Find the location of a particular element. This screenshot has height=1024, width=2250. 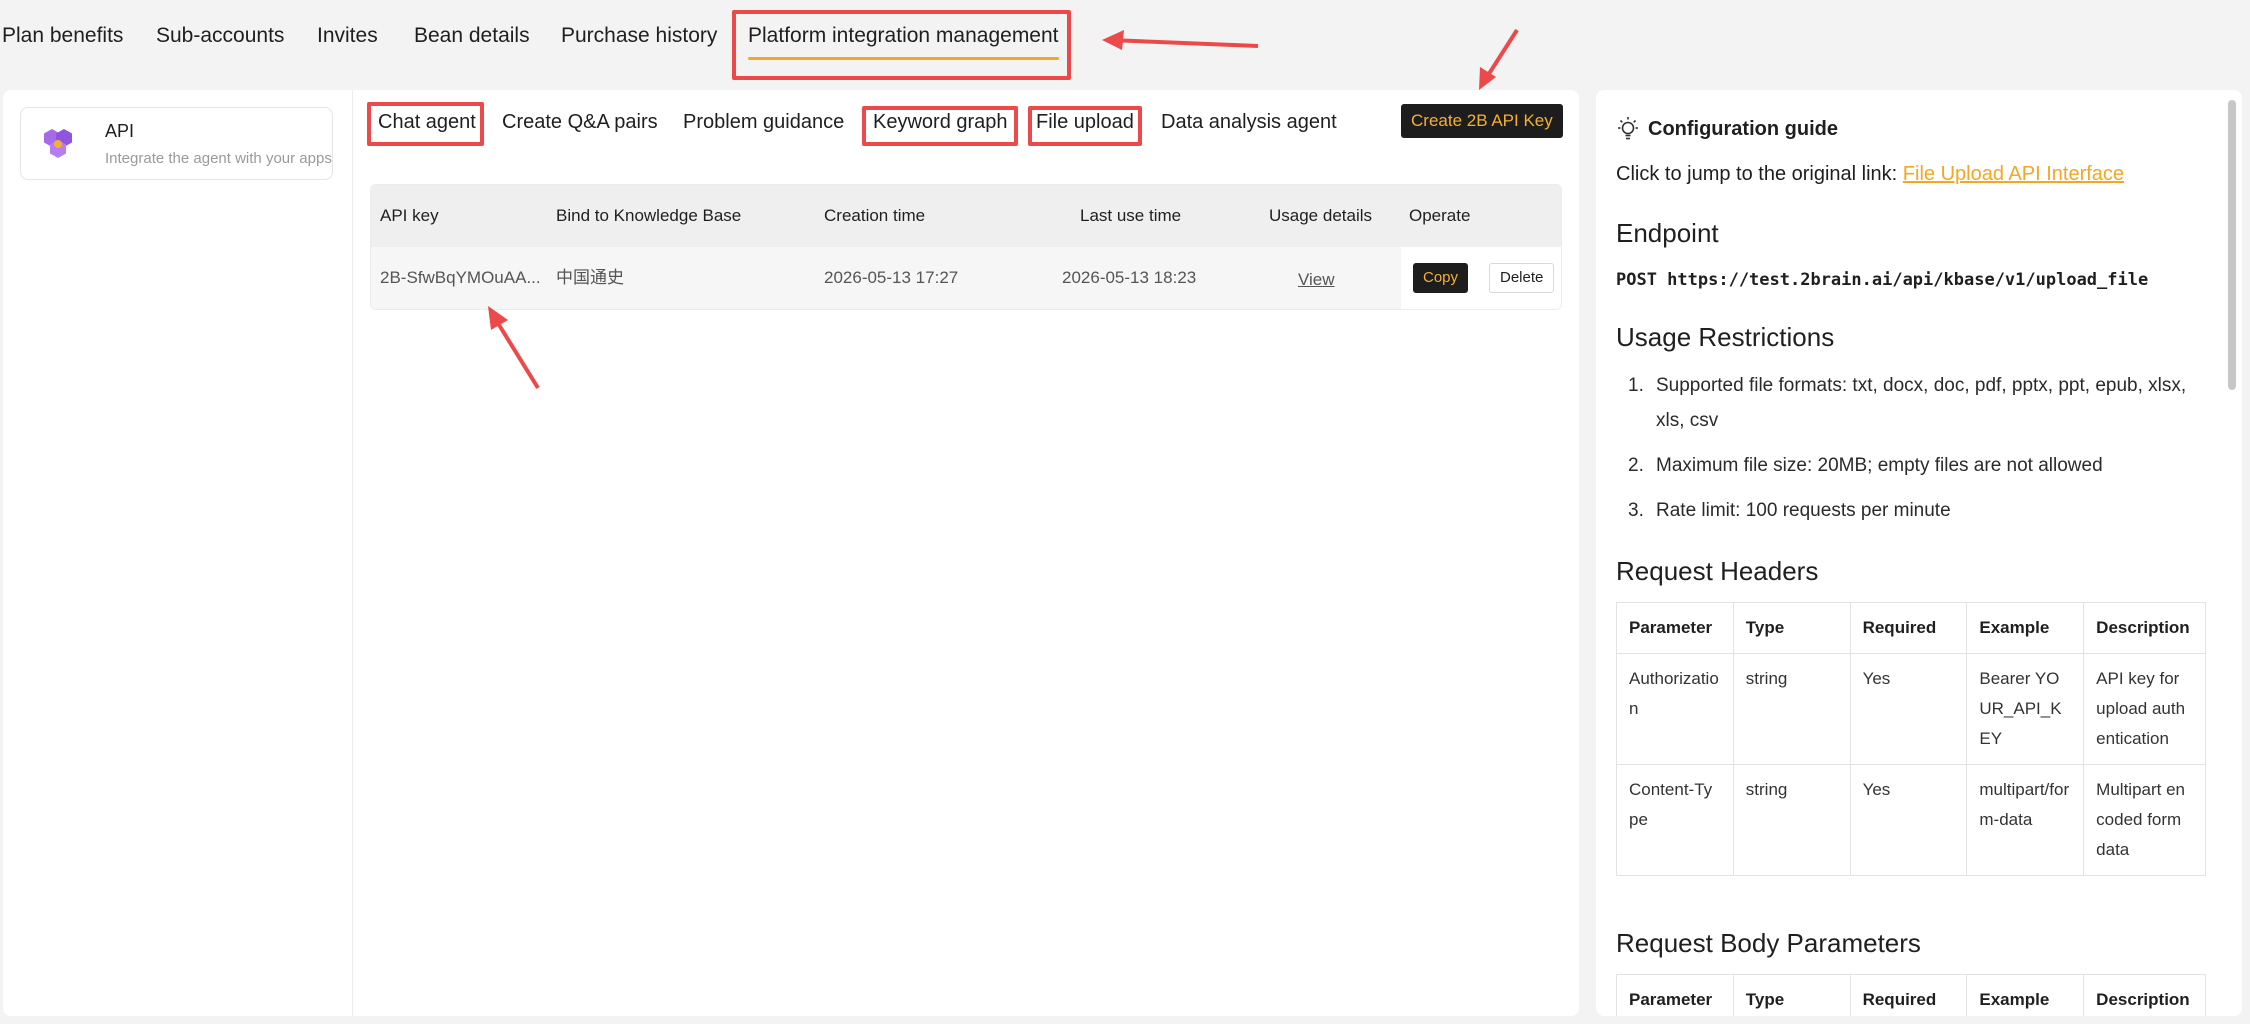

delete-button: Delete is located at coordinates (1522, 278).